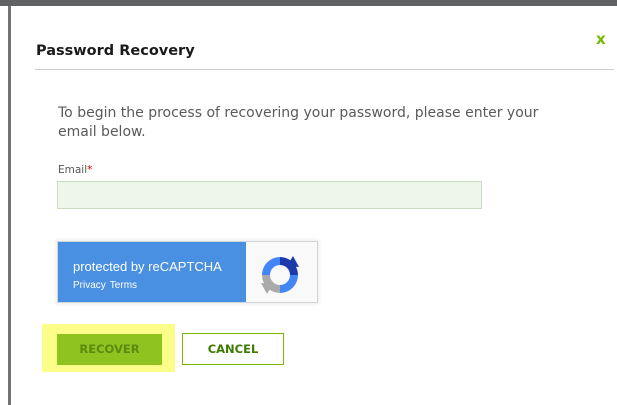 The image size is (617, 405). What do you see at coordinates (280, 275) in the screenshot?
I see `recaptcha-logo-icon` at bounding box center [280, 275].